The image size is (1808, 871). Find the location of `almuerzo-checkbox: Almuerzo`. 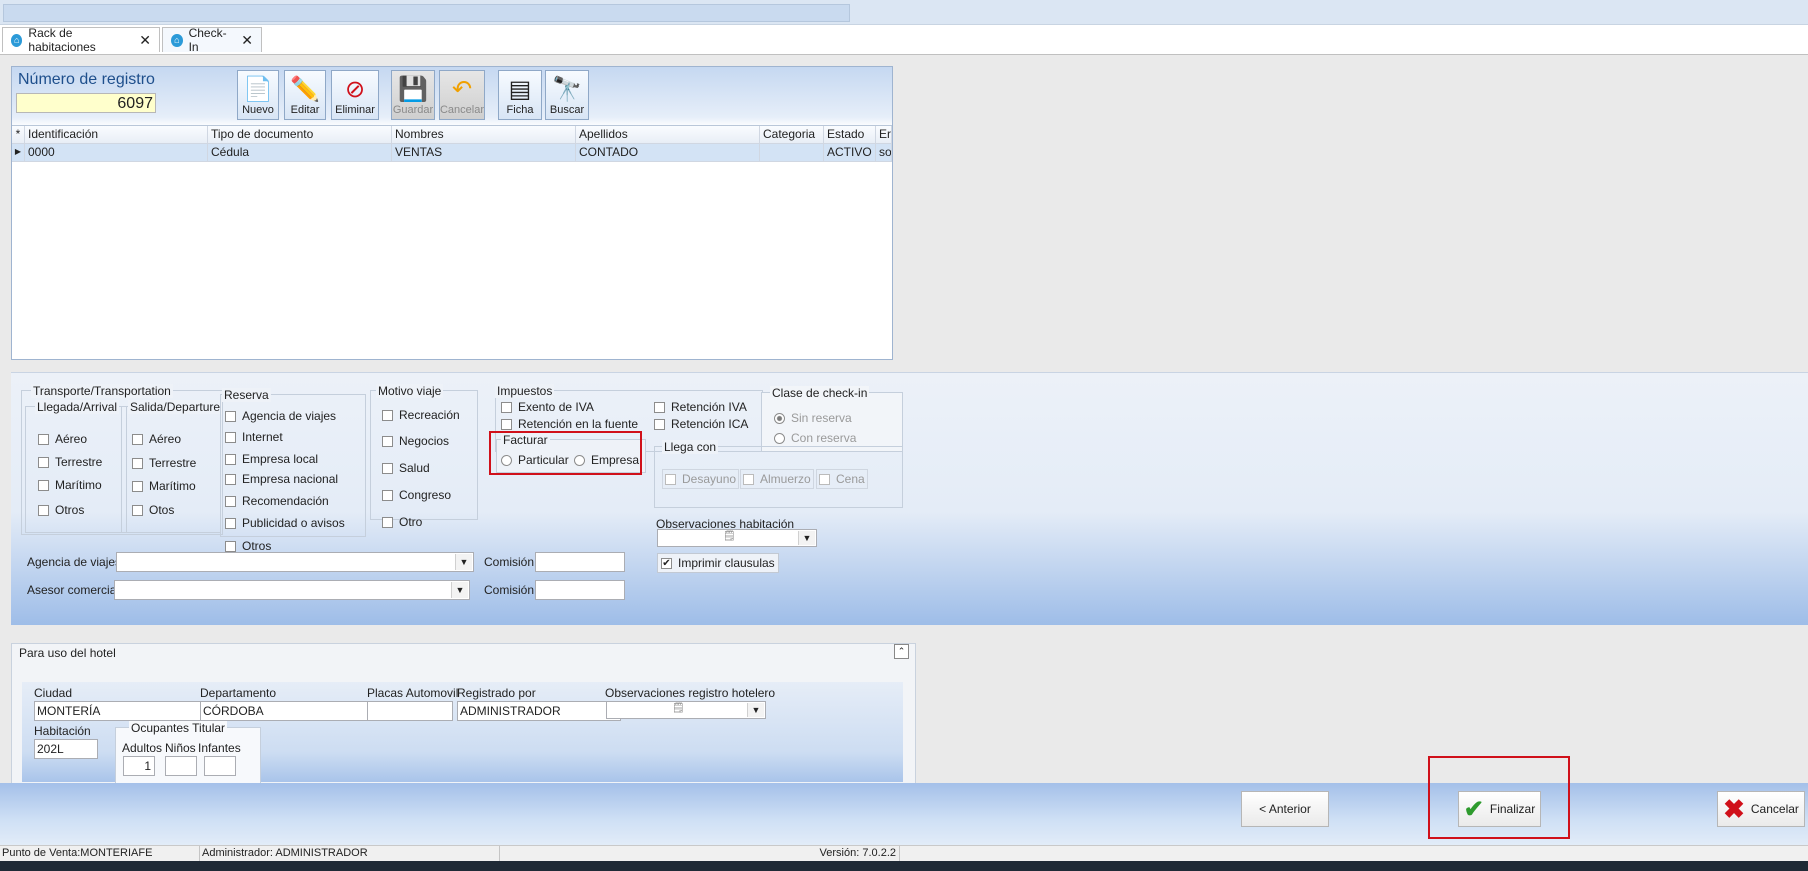

almuerzo-checkbox: Almuerzo is located at coordinates (777, 479).